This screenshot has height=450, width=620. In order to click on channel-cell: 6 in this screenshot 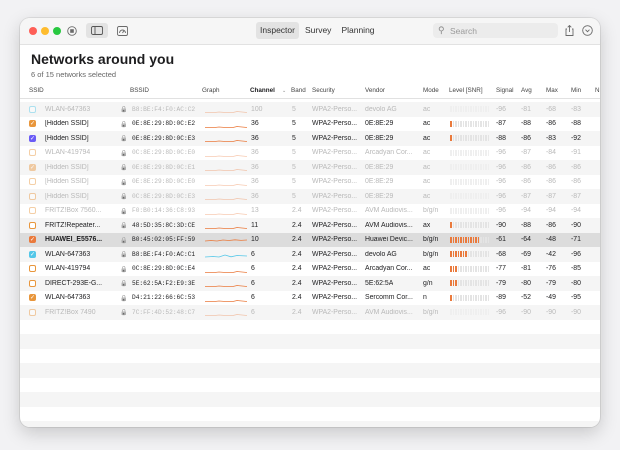, I will do `click(253, 268)`.